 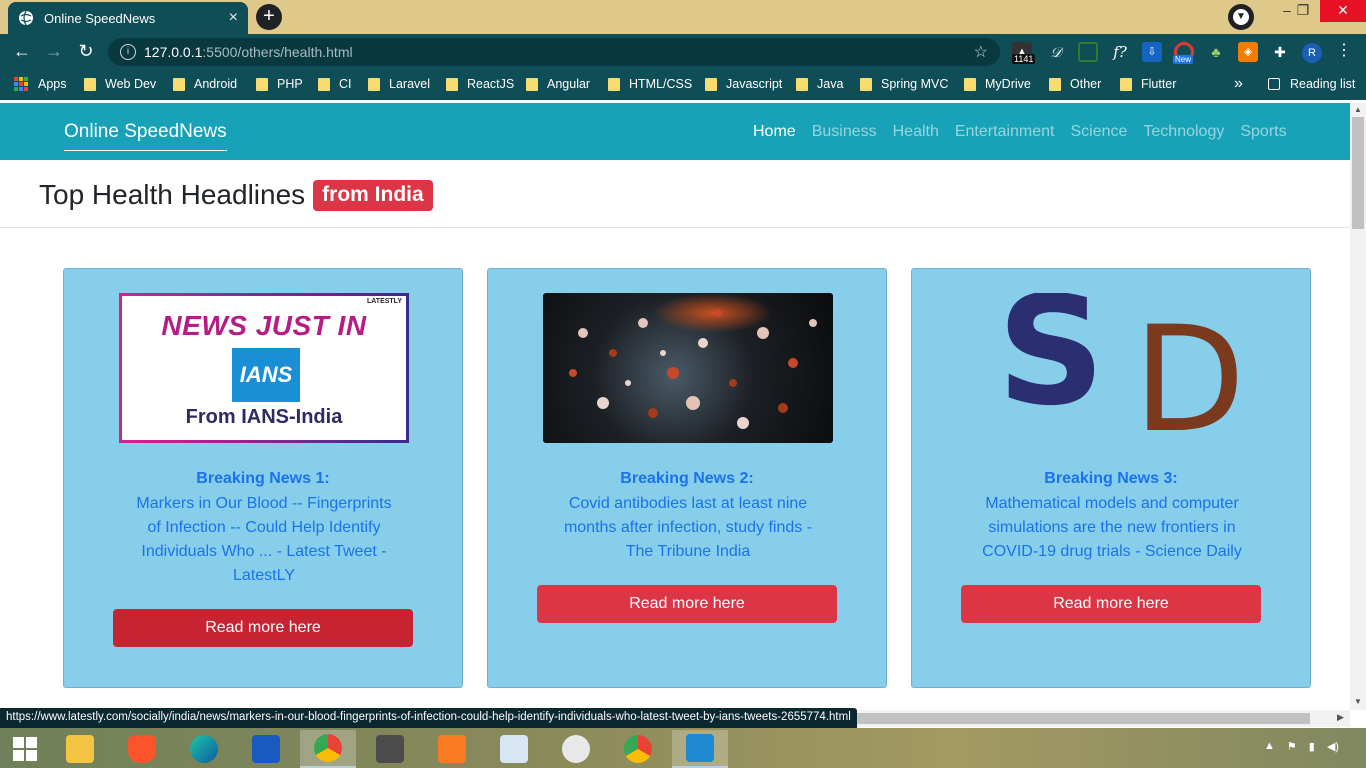 What do you see at coordinates (1088, 52) in the screenshot?
I see `extension-screen-icon` at bounding box center [1088, 52].